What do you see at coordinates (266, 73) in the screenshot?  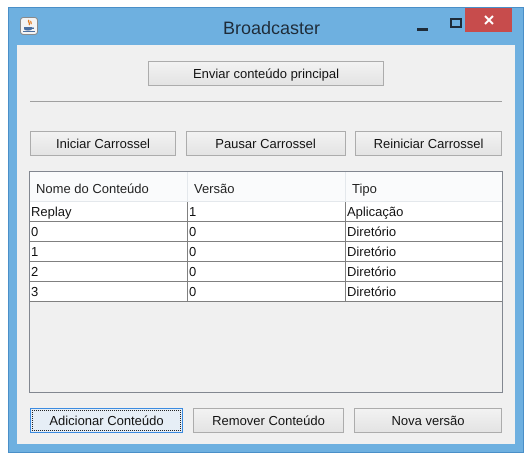 I see `push-button: Enviar conteúdo principal` at bounding box center [266, 73].